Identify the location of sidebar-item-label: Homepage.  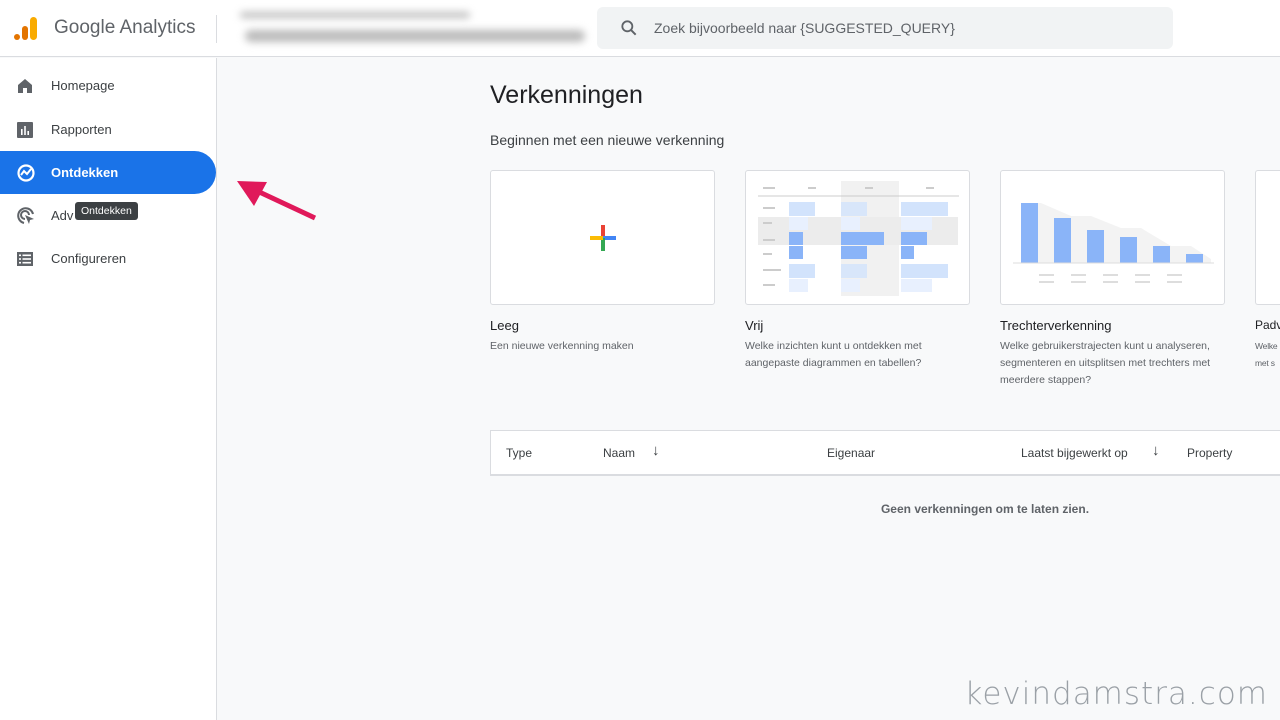
(83, 85).